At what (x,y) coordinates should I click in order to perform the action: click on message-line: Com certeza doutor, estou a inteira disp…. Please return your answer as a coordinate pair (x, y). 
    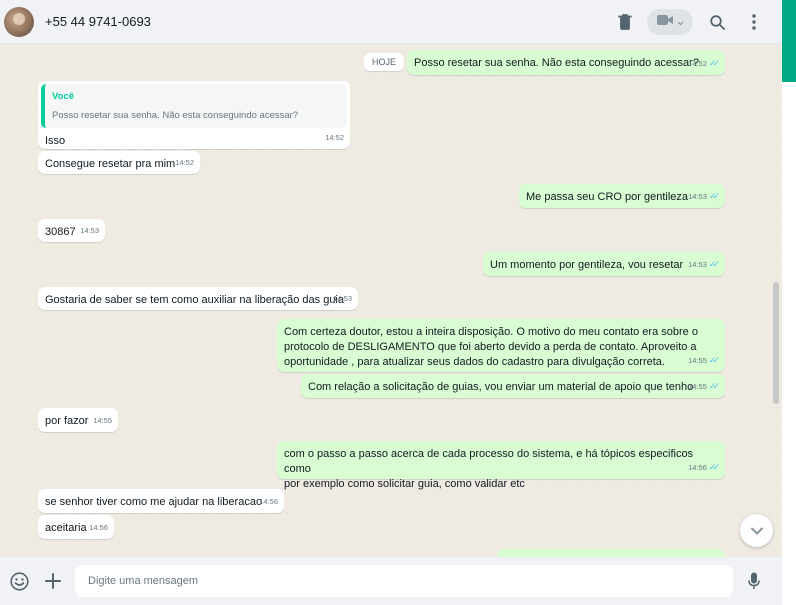
    Looking at the image, I should click on (491, 332).